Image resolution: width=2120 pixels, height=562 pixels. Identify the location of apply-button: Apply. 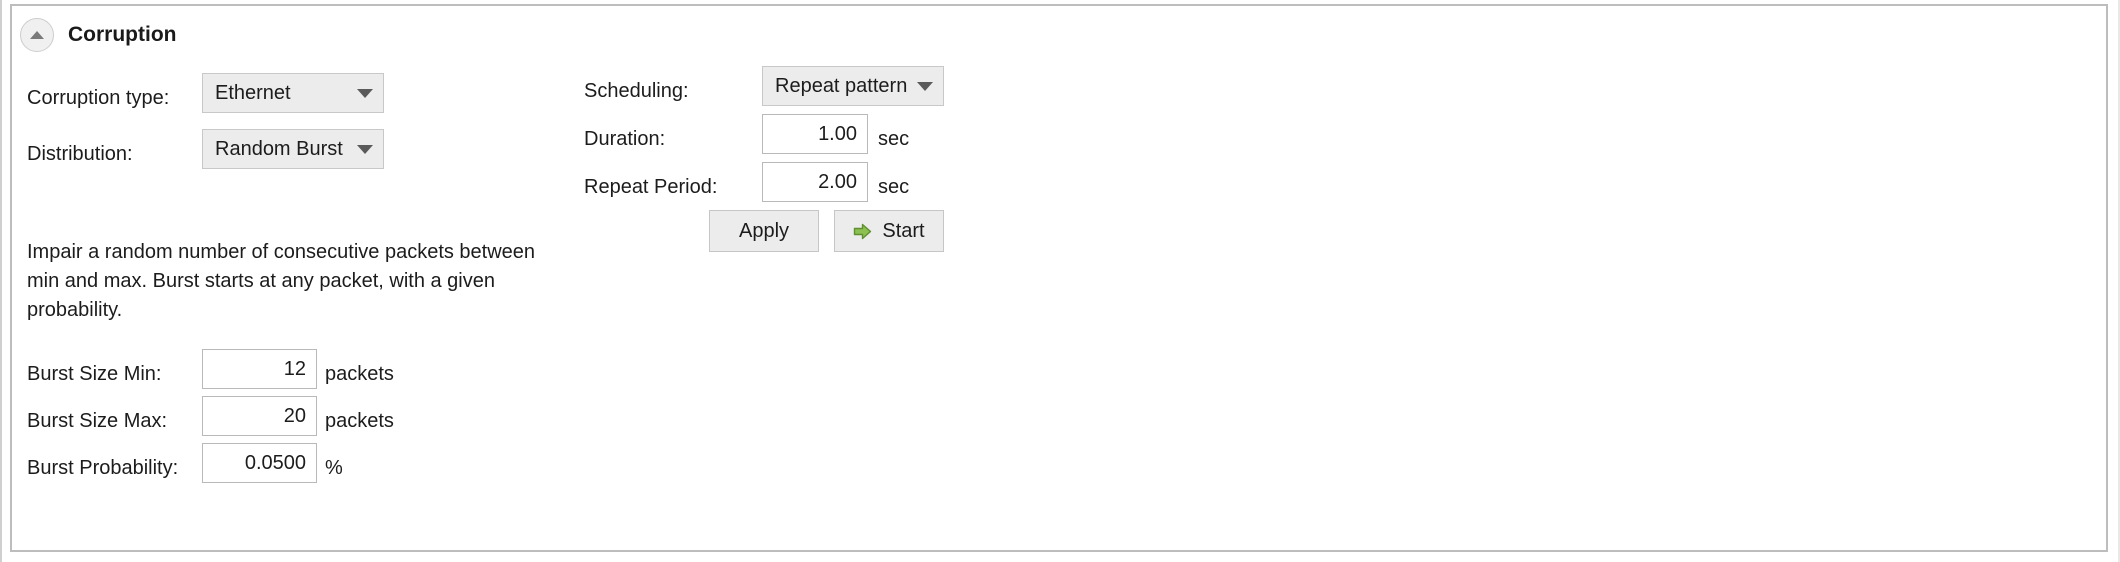
(764, 231).